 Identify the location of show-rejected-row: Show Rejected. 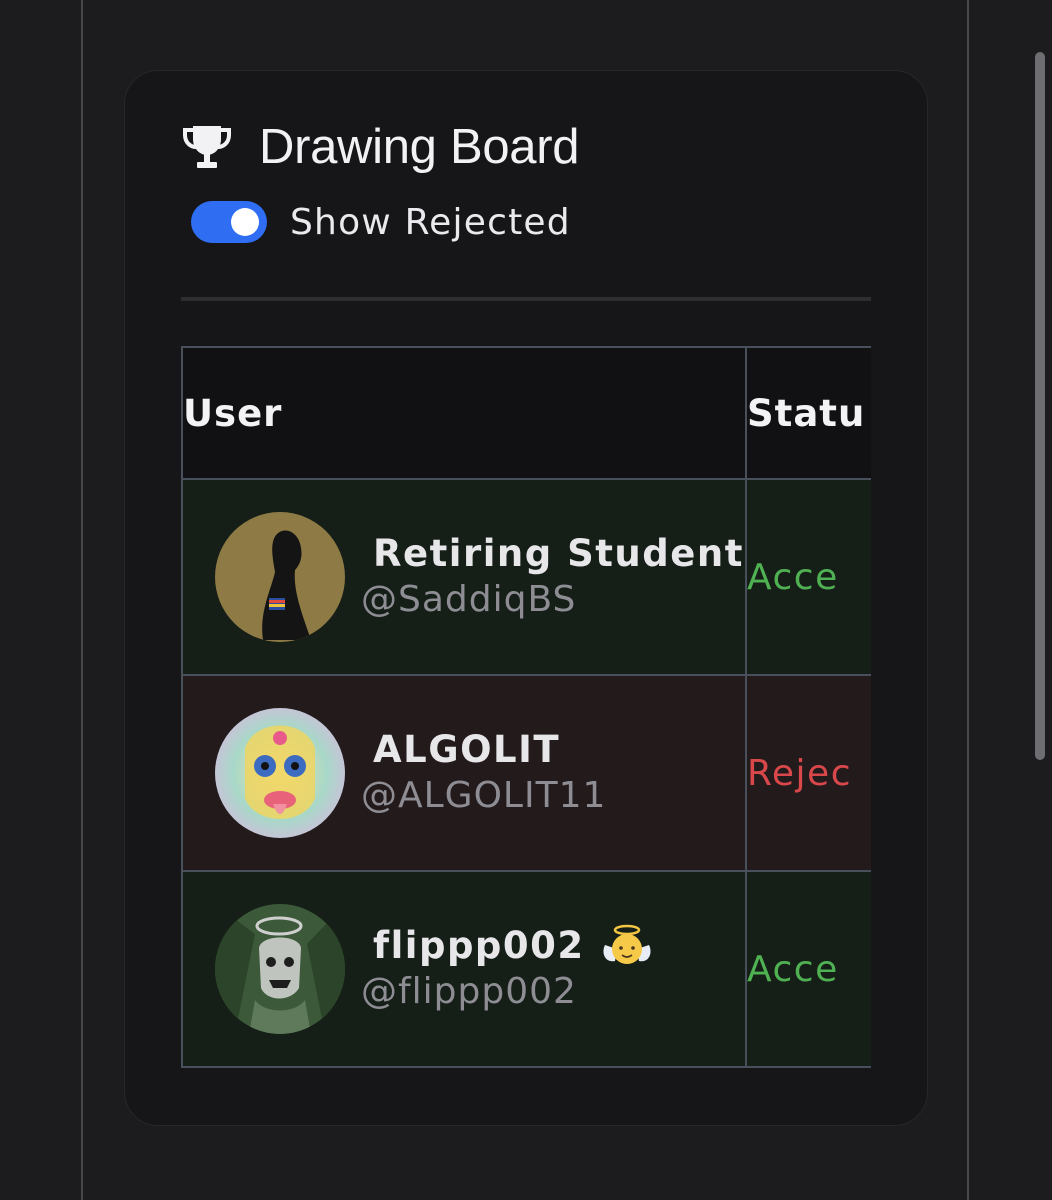
(381, 222).